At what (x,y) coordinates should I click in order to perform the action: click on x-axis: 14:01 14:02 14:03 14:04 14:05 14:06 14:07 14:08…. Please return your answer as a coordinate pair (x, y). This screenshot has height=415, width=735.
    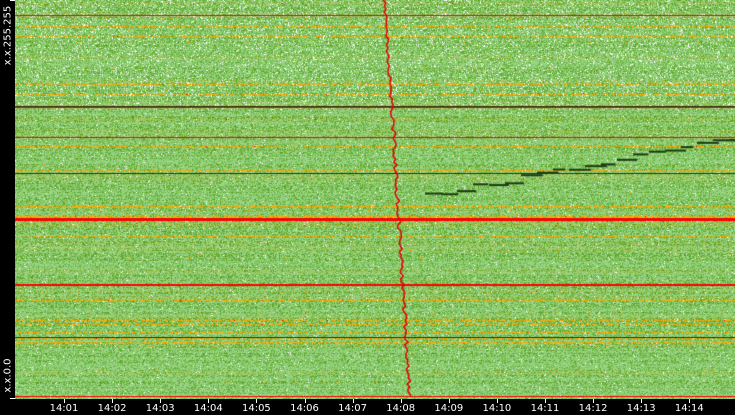
    Looking at the image, I should click on (367, 407).